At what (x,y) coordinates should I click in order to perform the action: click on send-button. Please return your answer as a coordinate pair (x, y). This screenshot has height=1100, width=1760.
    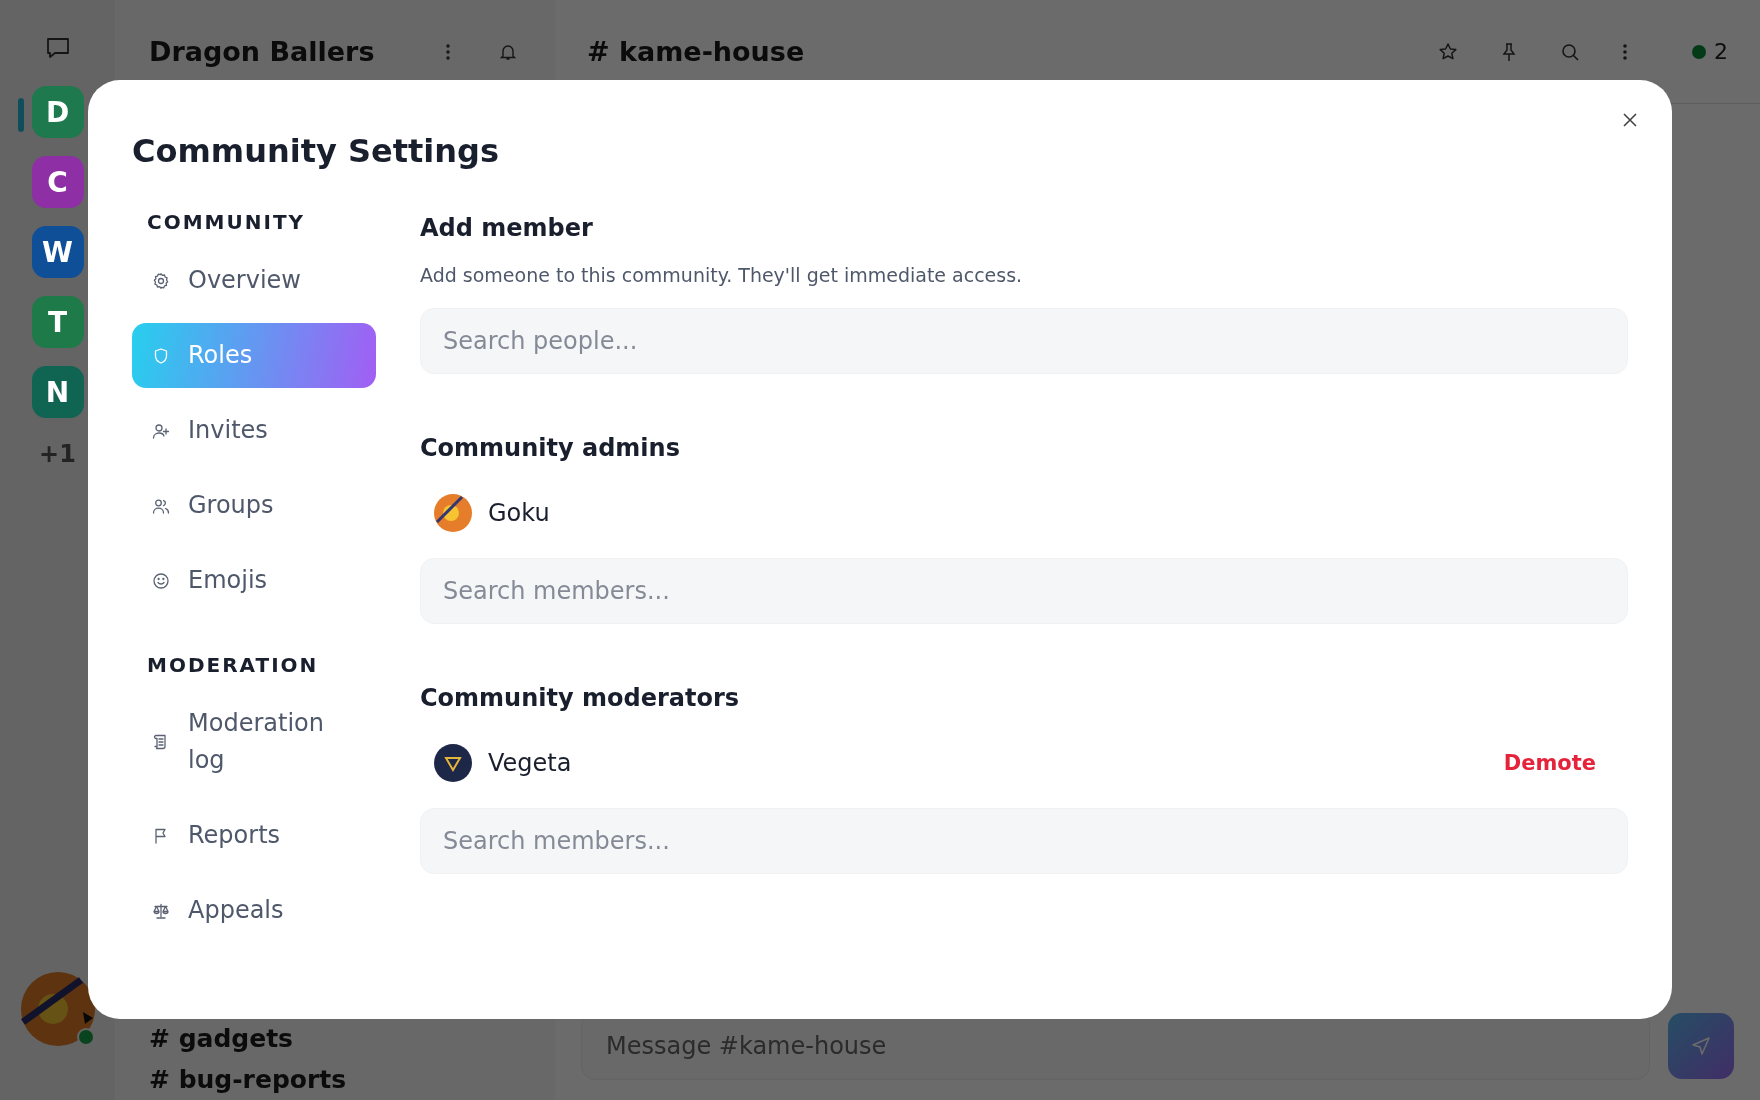
    Looking at the image, I should click on (1701, 1046).